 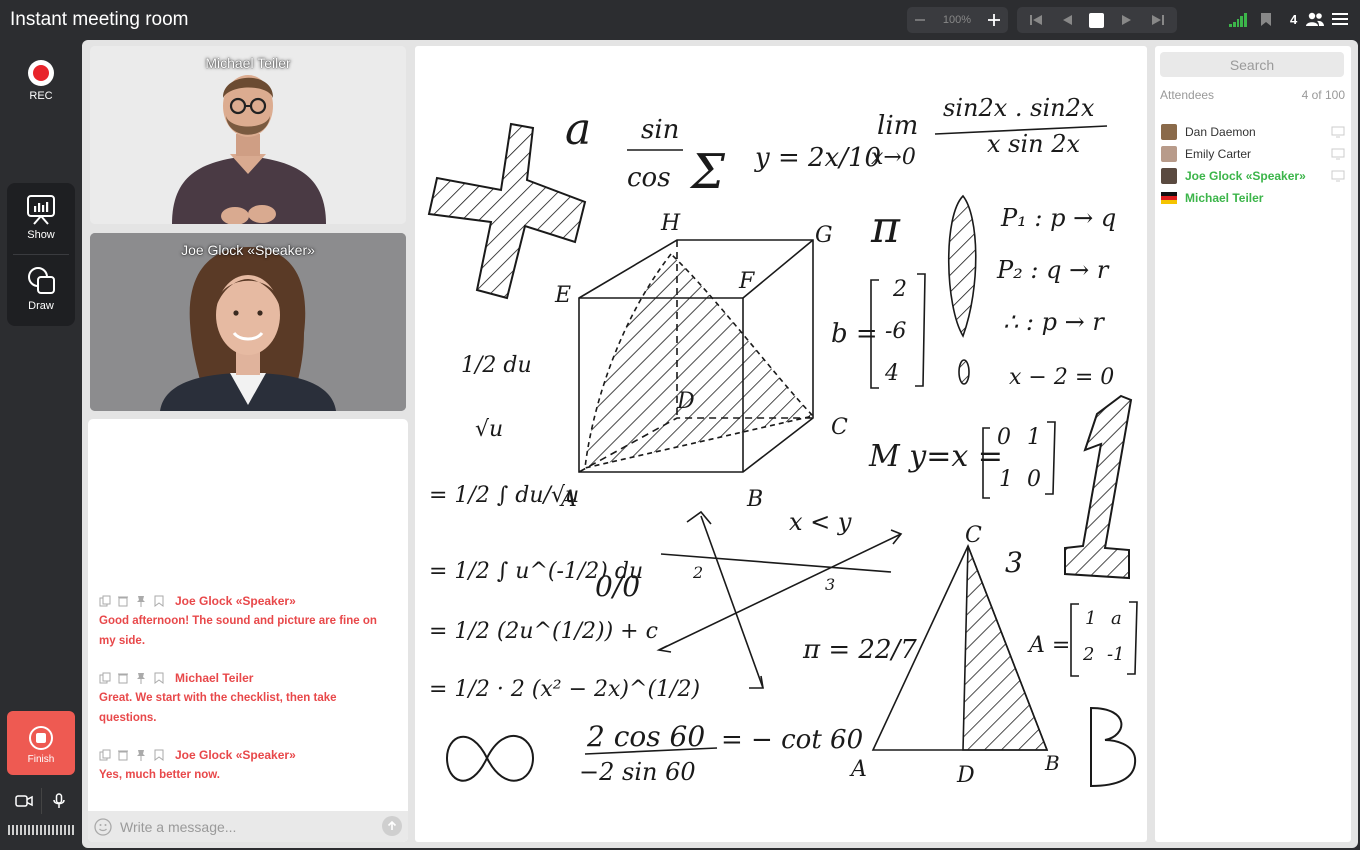 I want to click on send-arrow-icon, so click(x=392, y=825).